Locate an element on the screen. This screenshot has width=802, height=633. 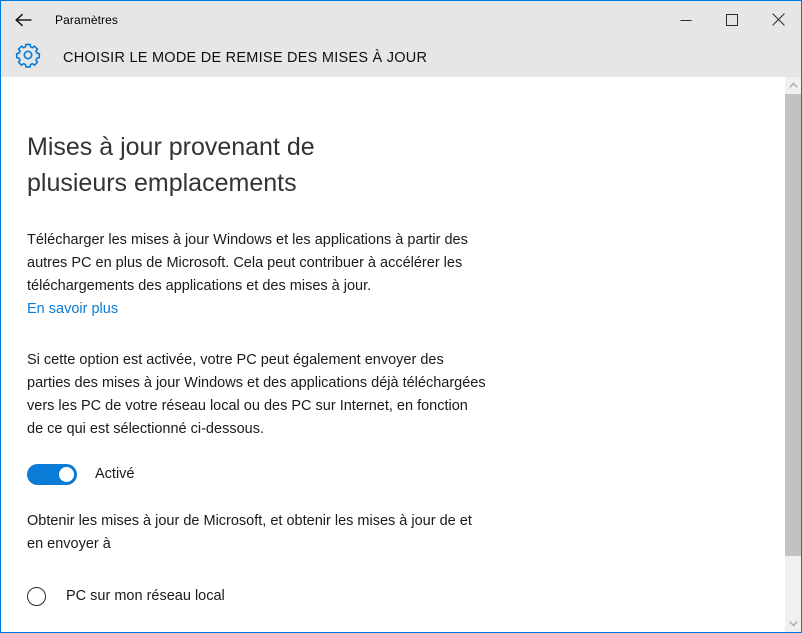
minimize-icon is located at coordinates (686, 20).